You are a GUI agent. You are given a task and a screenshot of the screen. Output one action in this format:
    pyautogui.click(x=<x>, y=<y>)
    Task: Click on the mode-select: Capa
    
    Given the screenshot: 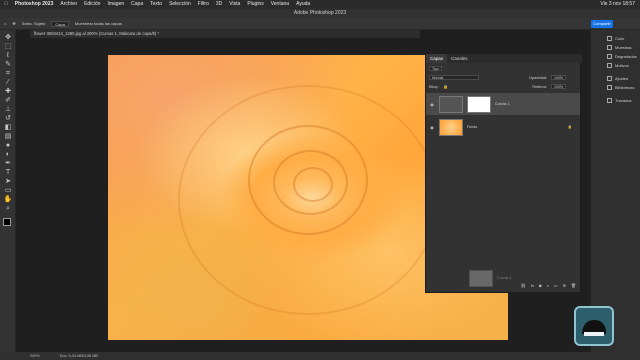 What is the action you would take?
    pyautogui.click(x=60, y=23)
    